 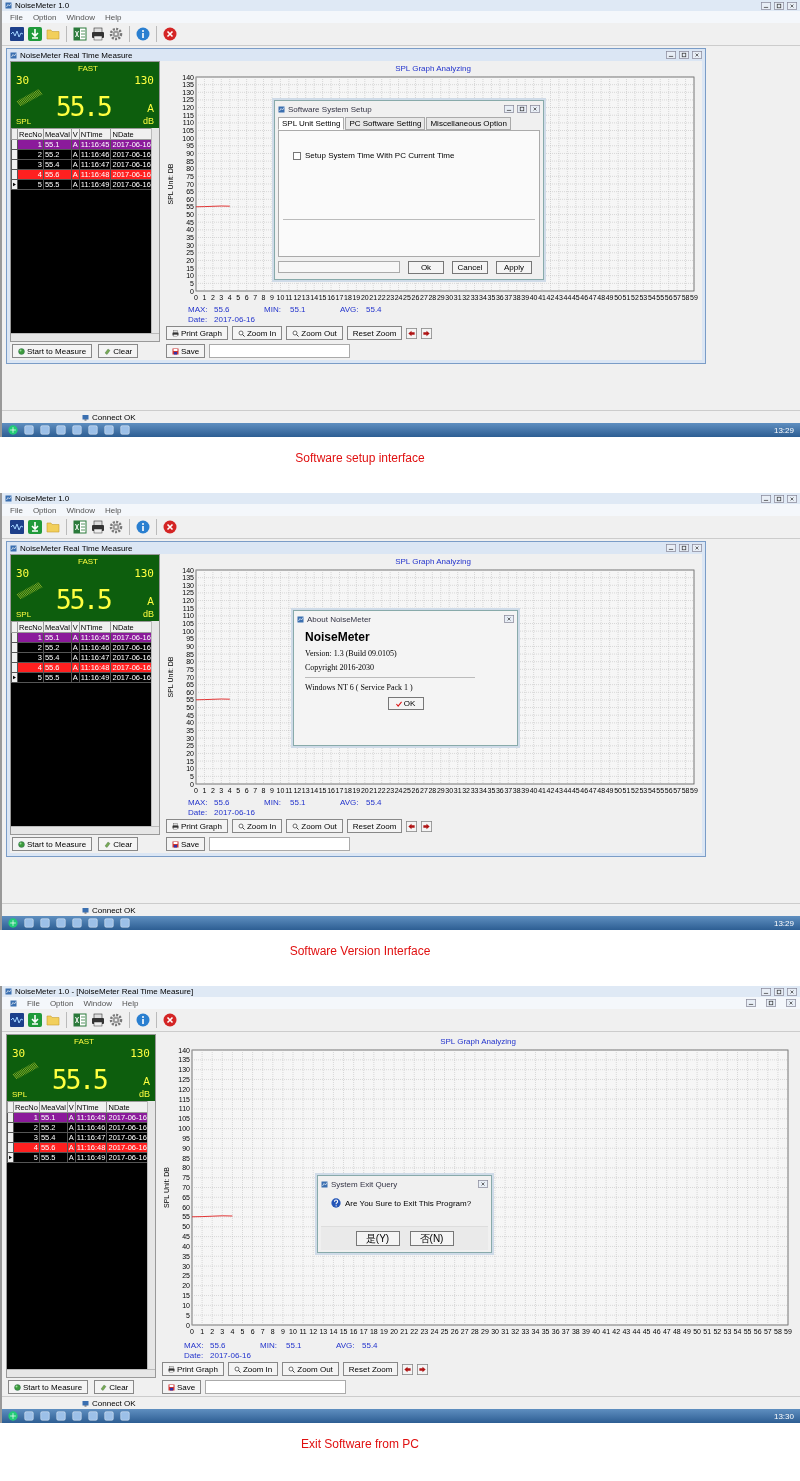 What do you see at coordinates (468, 123) in the screenshot?
I see `tab: Miscellaneous Option` at bounding box center [468, 123].